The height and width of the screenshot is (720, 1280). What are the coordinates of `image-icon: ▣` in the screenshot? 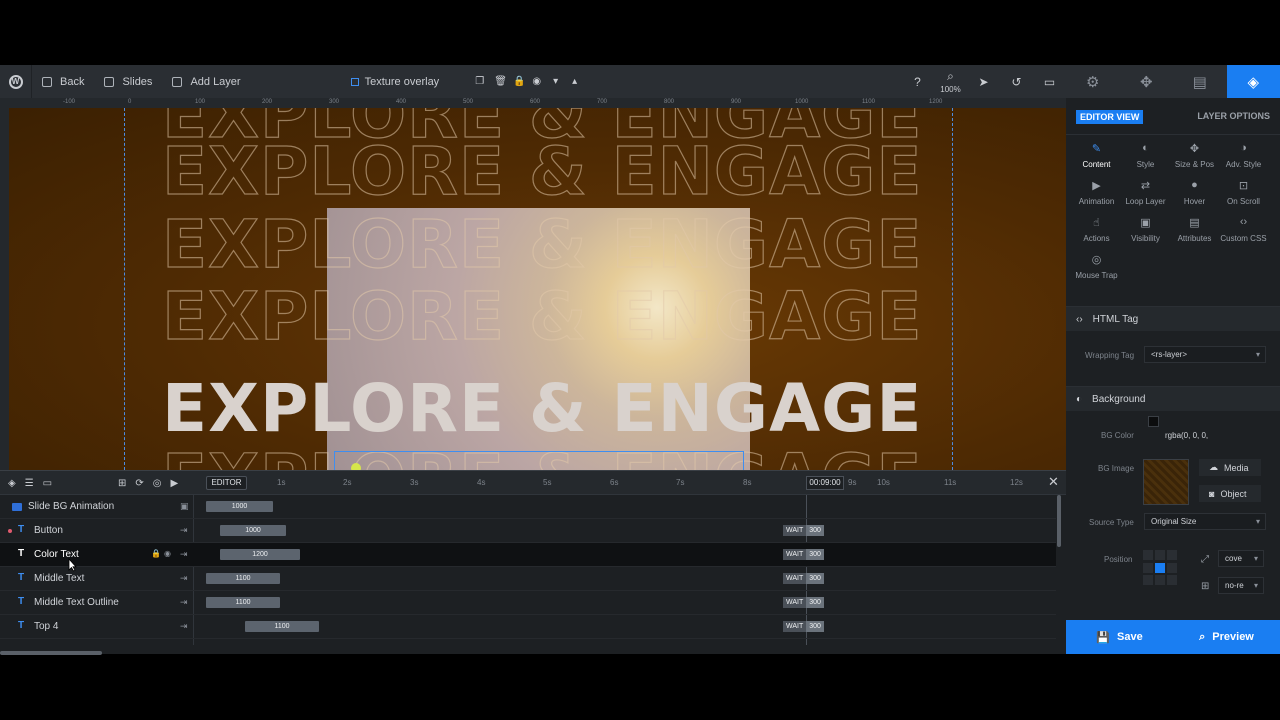 It's located at (184, 506).